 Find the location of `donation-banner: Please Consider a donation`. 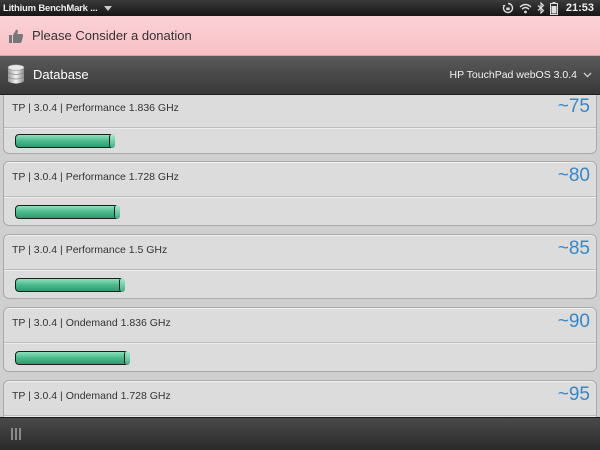

donation-banner: Please Consider a donation is located at coordinates (300, 36).